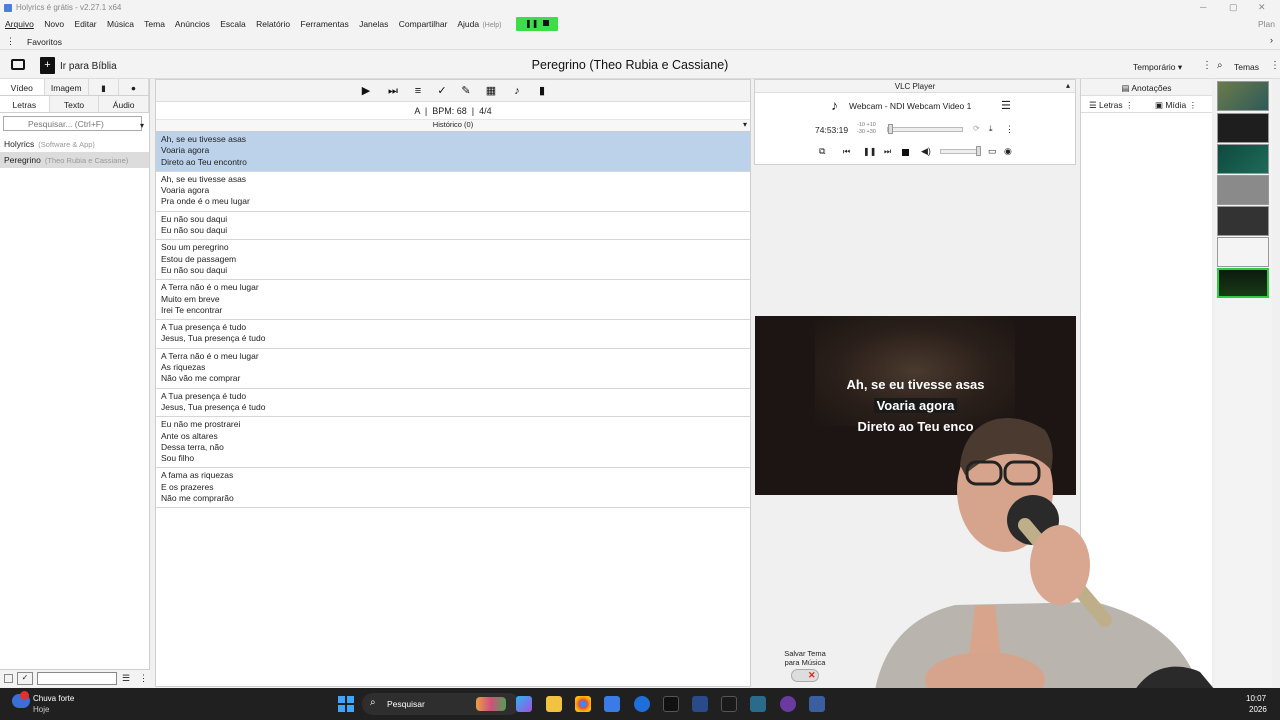 The image size is (1280, 720). What do you see at coordinates (134, 87) in the screenshot?
I see `info-icon: ●` at bounding box center [134, 87].